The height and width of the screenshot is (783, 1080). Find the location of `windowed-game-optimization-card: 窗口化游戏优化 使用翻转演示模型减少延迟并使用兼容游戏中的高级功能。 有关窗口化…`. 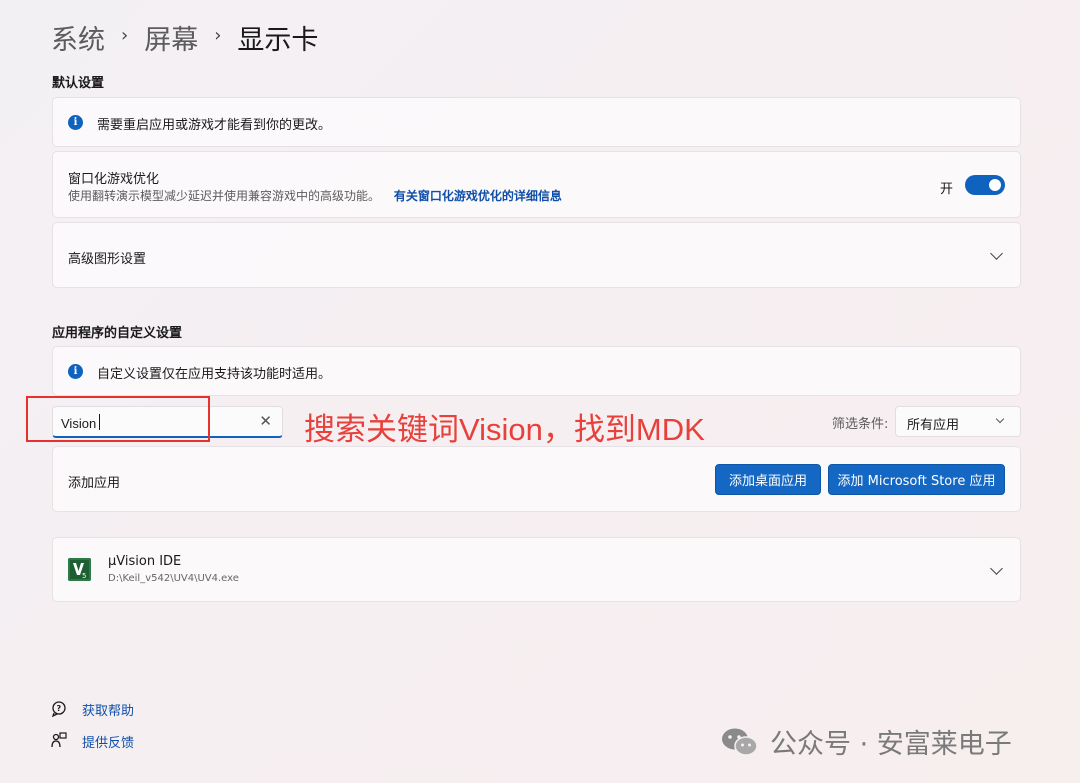

windowed-game-optimization-card: 窗口化游戏优化 使用翻转演示模型减少延迟并使用兼容游戏中的高级功能。 有关窗口化… is located at coordinates (536, 184).